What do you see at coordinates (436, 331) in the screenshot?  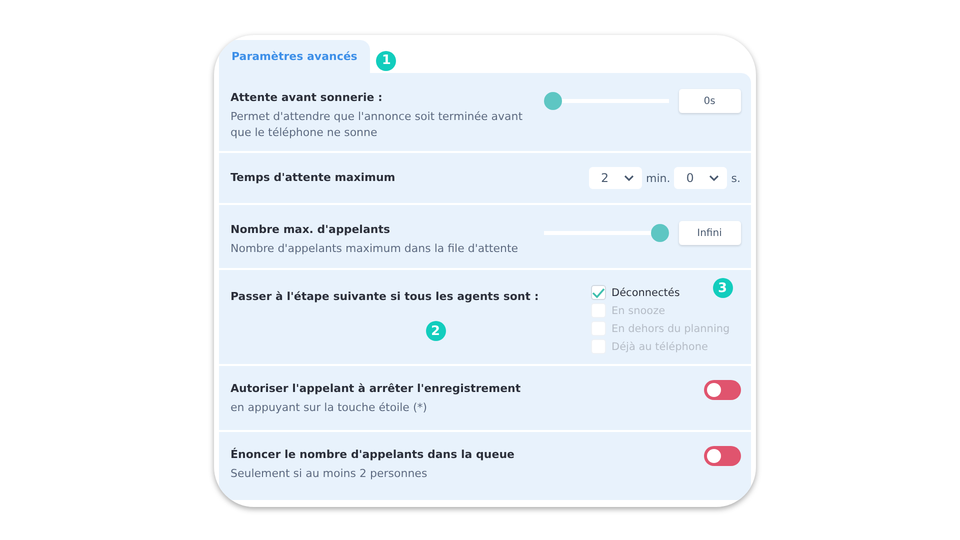 I see `number-badge: 2` at bounding box center [436, 331].